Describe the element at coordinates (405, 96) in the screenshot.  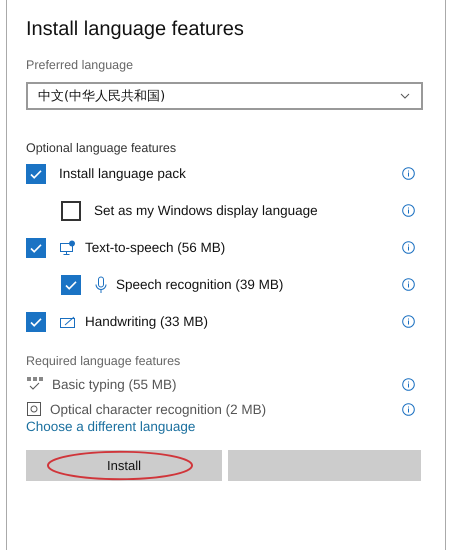
I see `chevron-down-icon` at that location.